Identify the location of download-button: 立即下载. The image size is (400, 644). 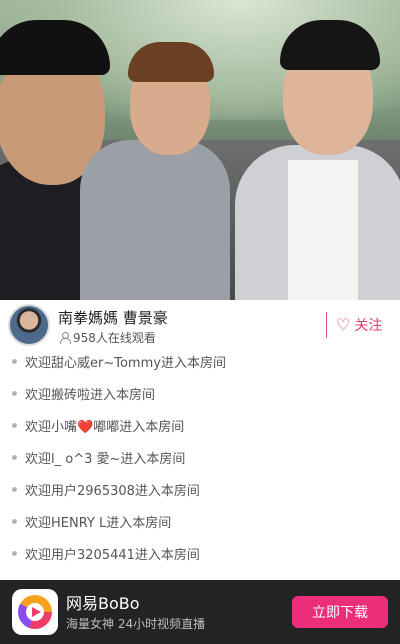
(340, 612).